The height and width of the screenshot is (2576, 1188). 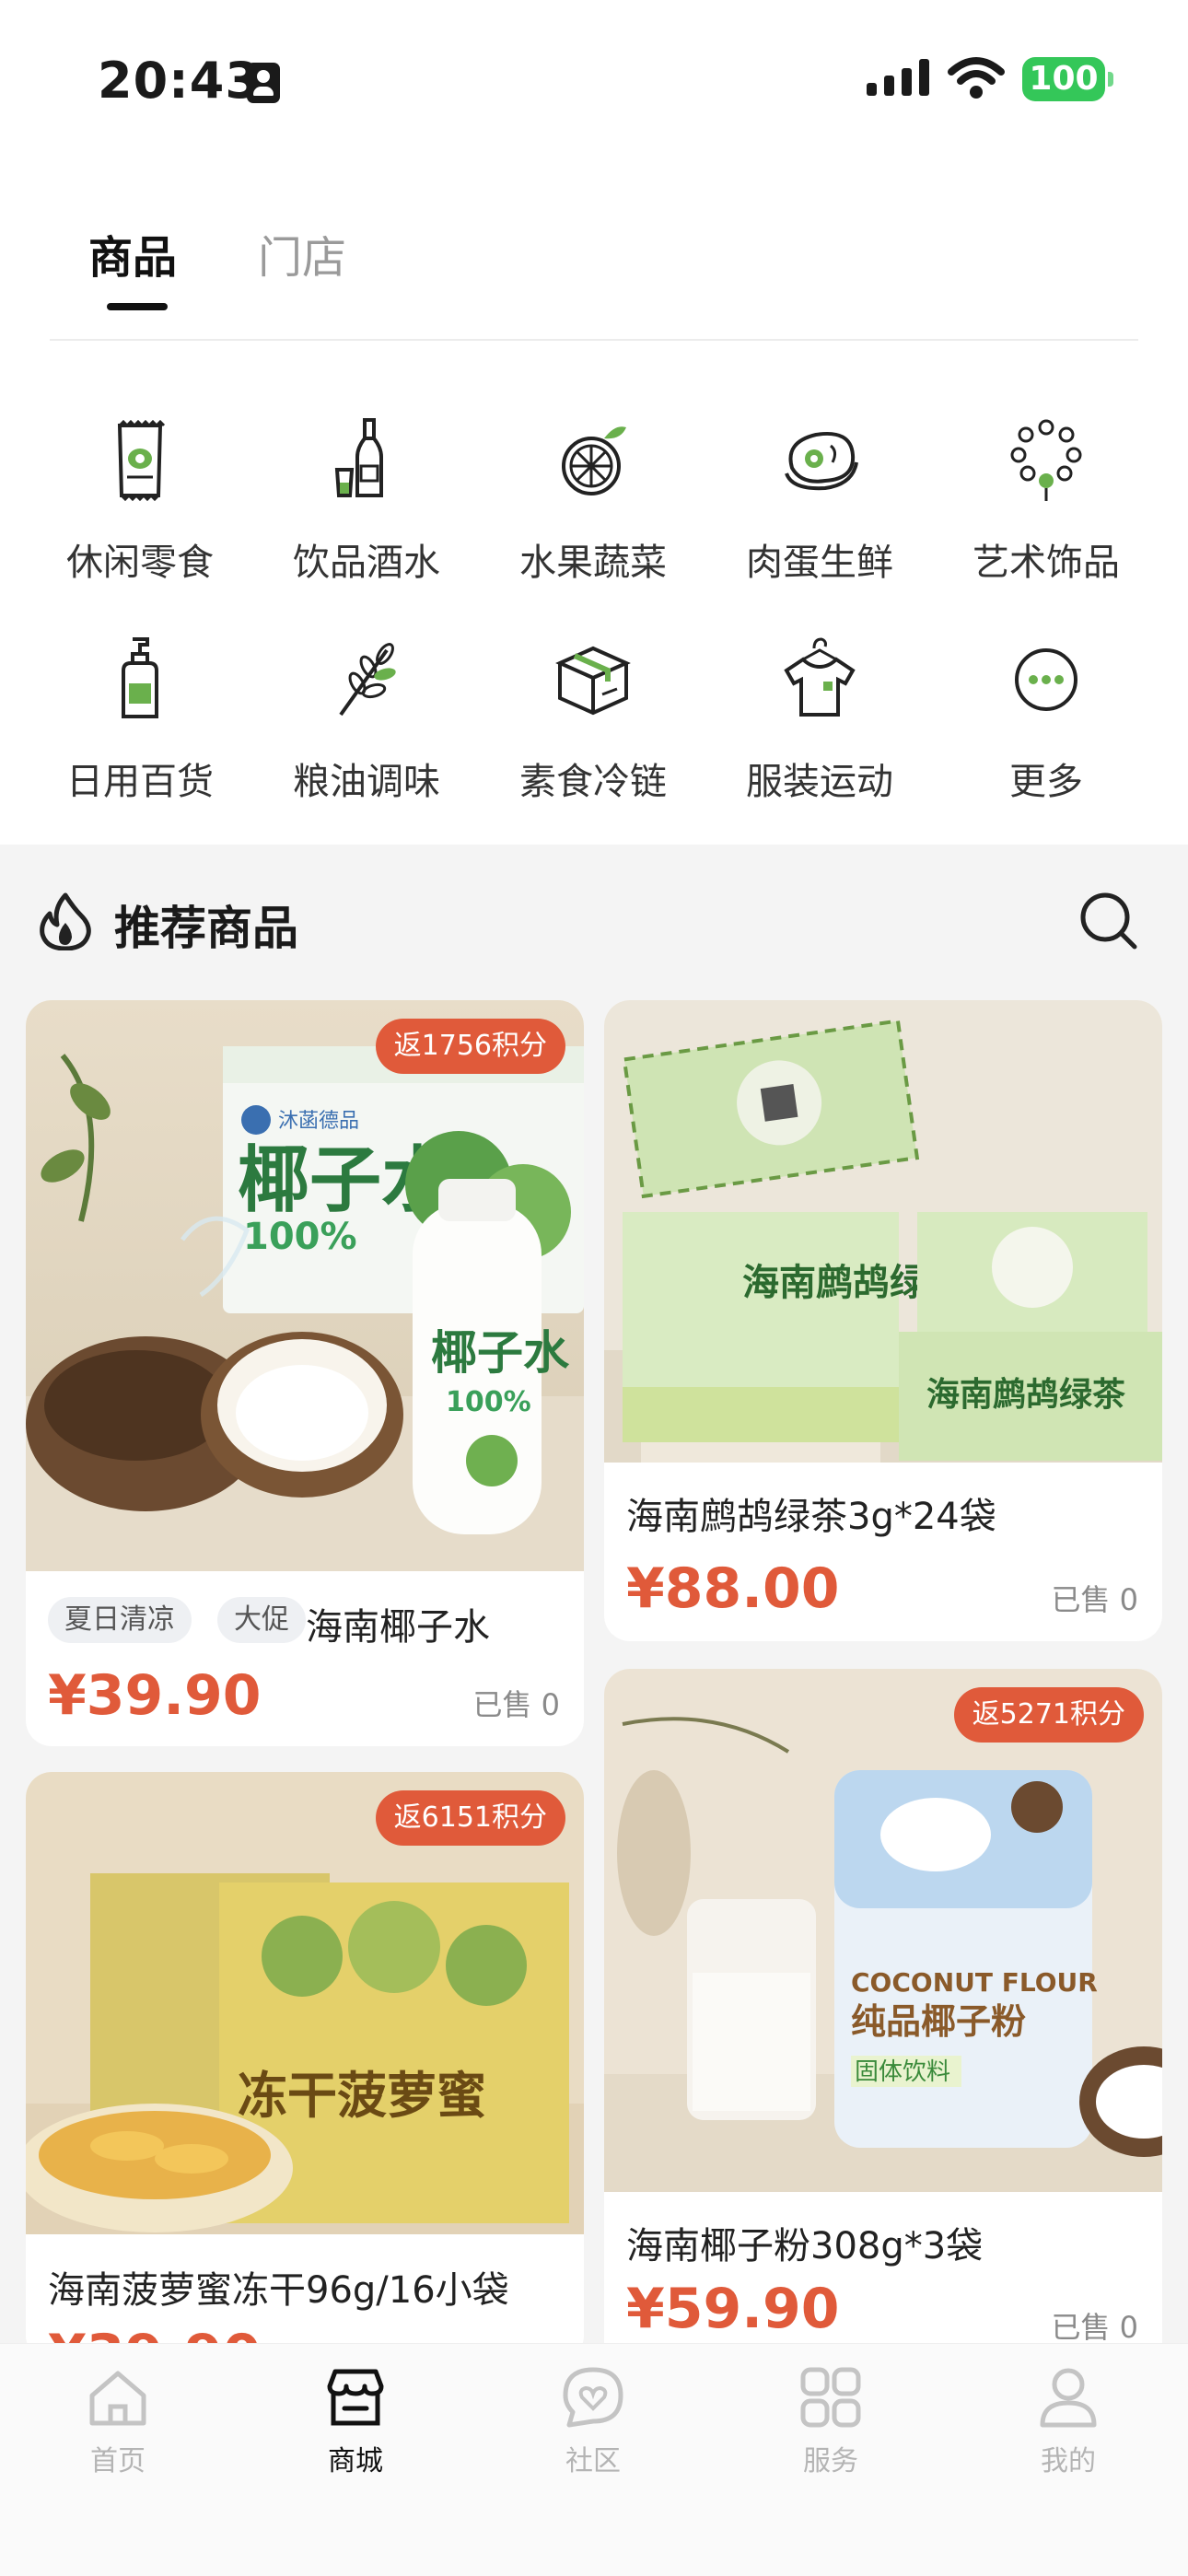 What do you see at coordinates (1046, 721) in the screenshot?
I see `category-more: 更多` at bounding box center [1046, 721].